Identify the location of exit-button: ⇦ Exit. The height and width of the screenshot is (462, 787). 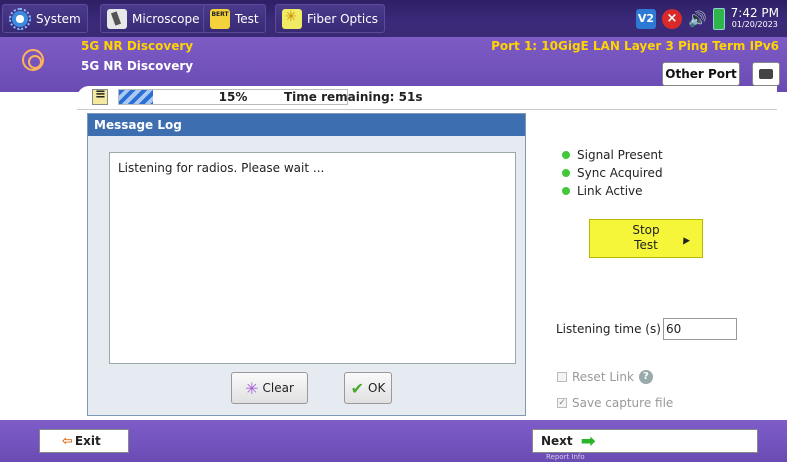
(84, 441).